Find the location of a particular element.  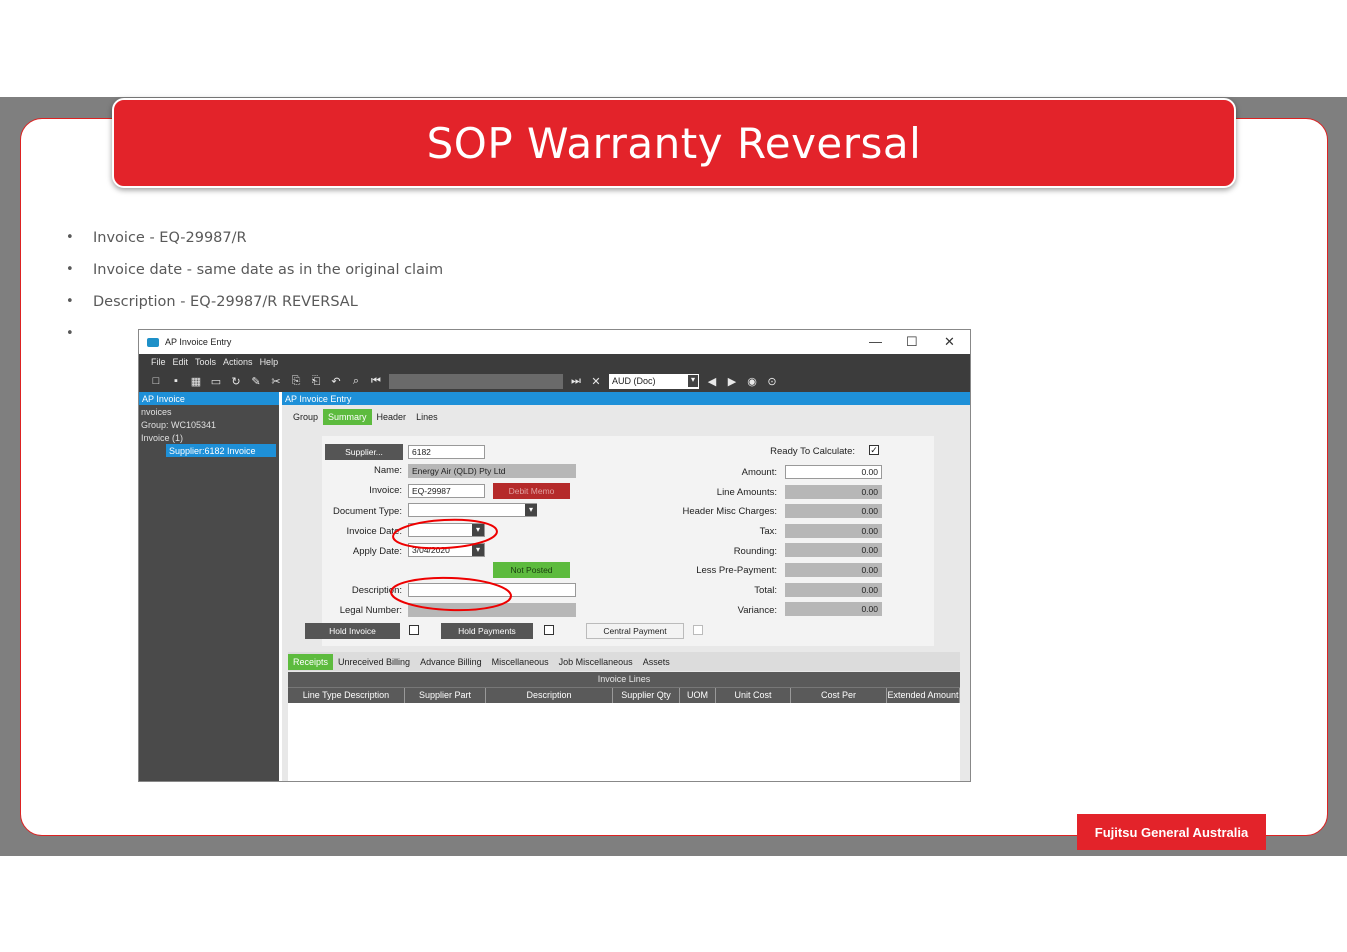

last-record-icon: ⏭ is located at coordinates (576, 381).